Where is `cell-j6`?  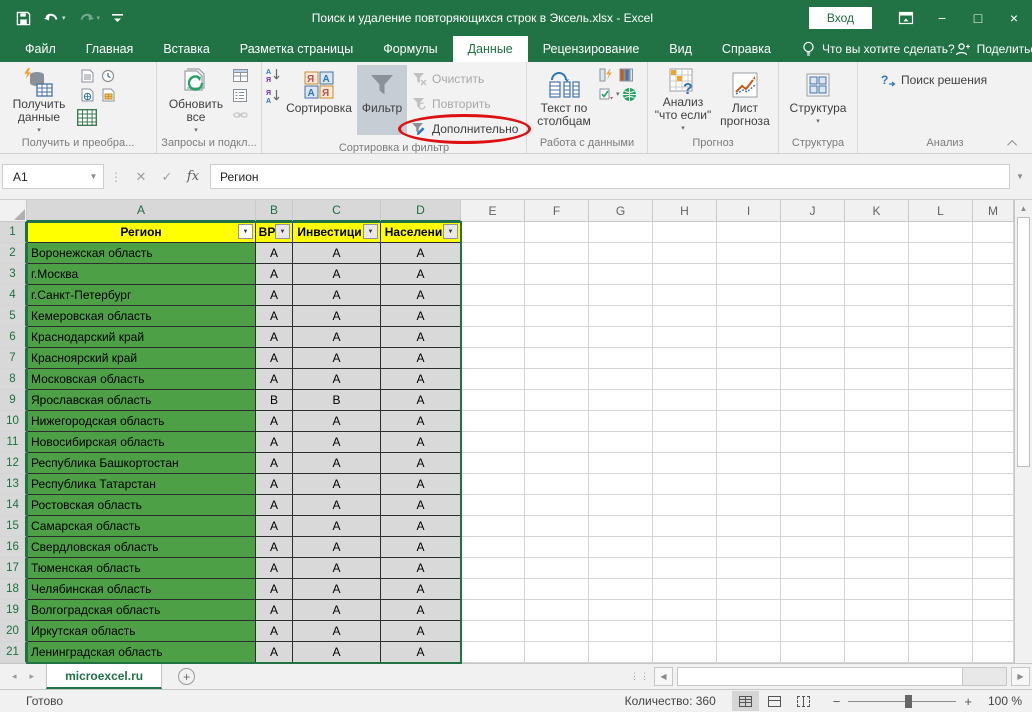 cell-j6 is located at coordinates (813, 337).